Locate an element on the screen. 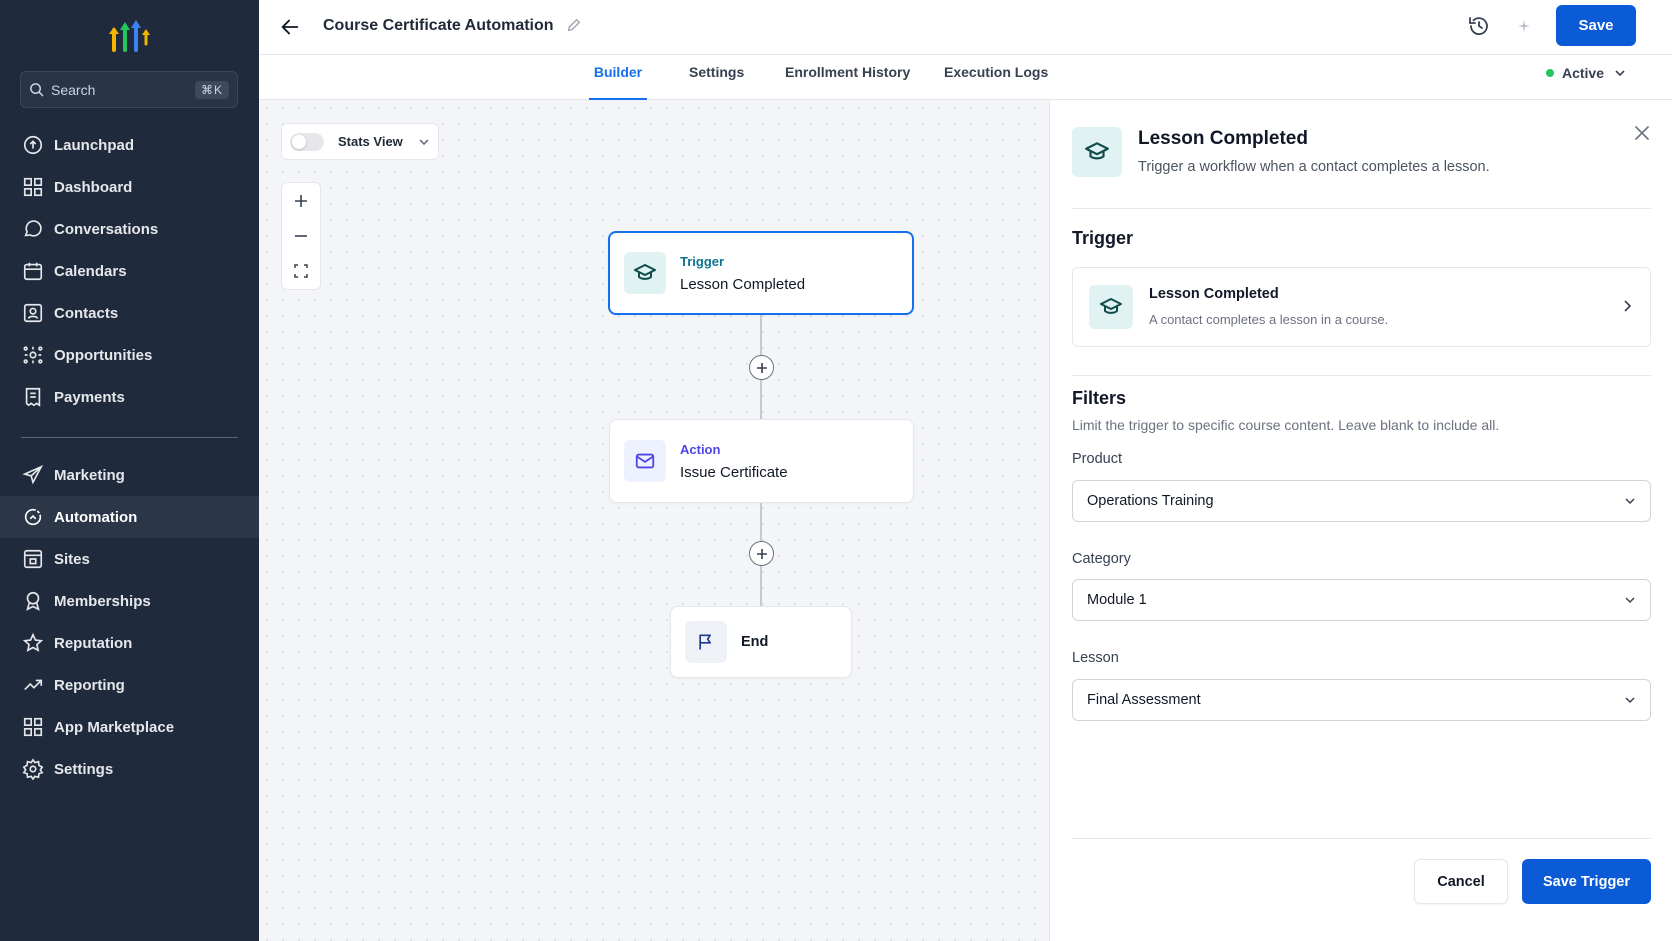  trend-line-icon is located at coordinates (33, 685).